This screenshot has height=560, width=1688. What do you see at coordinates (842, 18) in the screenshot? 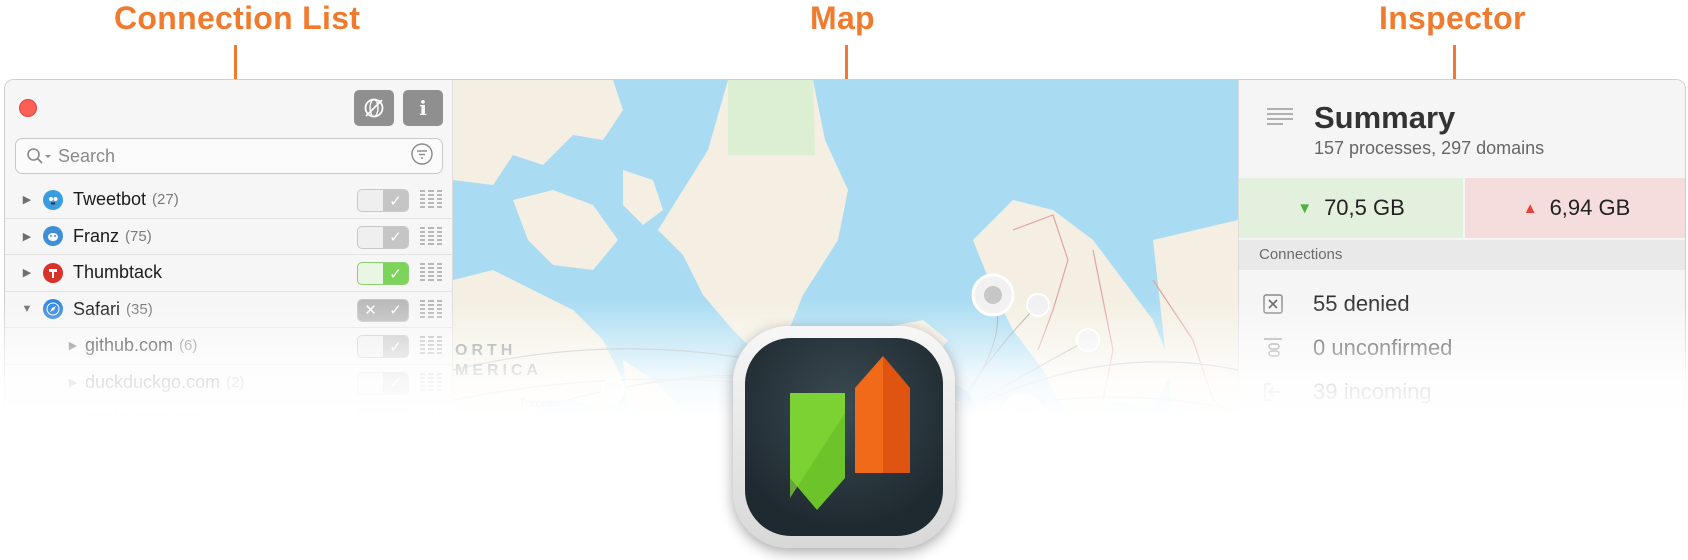
I see `callout-map: Map` at bounding box center [842, 18].